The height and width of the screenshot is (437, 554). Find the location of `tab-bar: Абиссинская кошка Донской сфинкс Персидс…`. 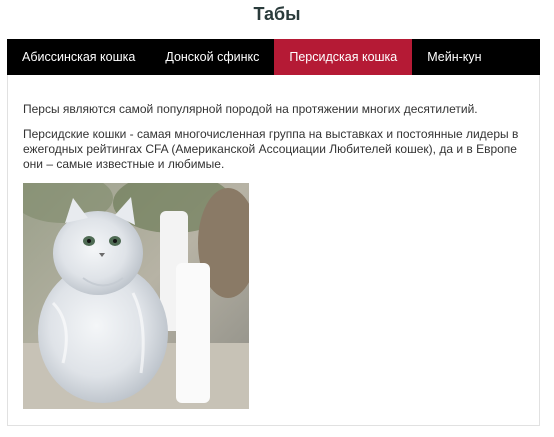

tab-bar: Абиссинская кошка Донской сфинкс Персидс… is located at coordinates (273, 57).